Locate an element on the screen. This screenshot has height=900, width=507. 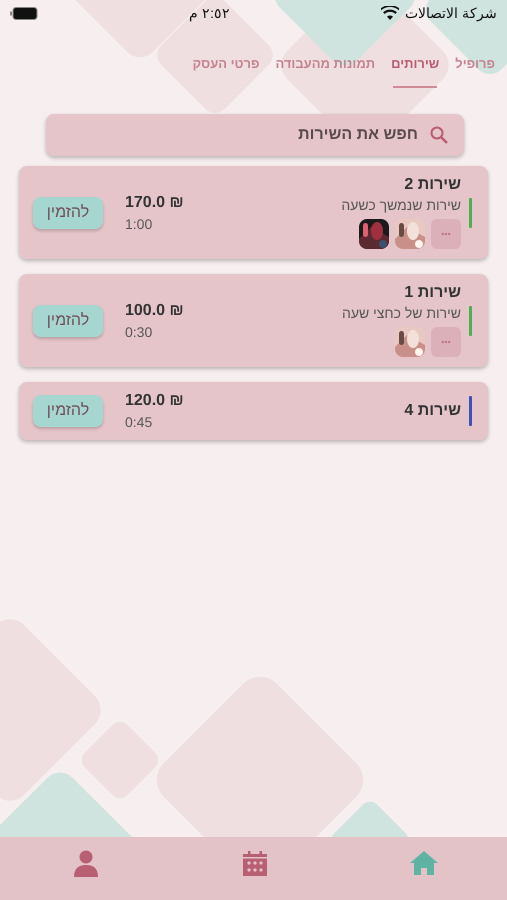
service-name: שירות 1 is located at coordinates (432, 293).